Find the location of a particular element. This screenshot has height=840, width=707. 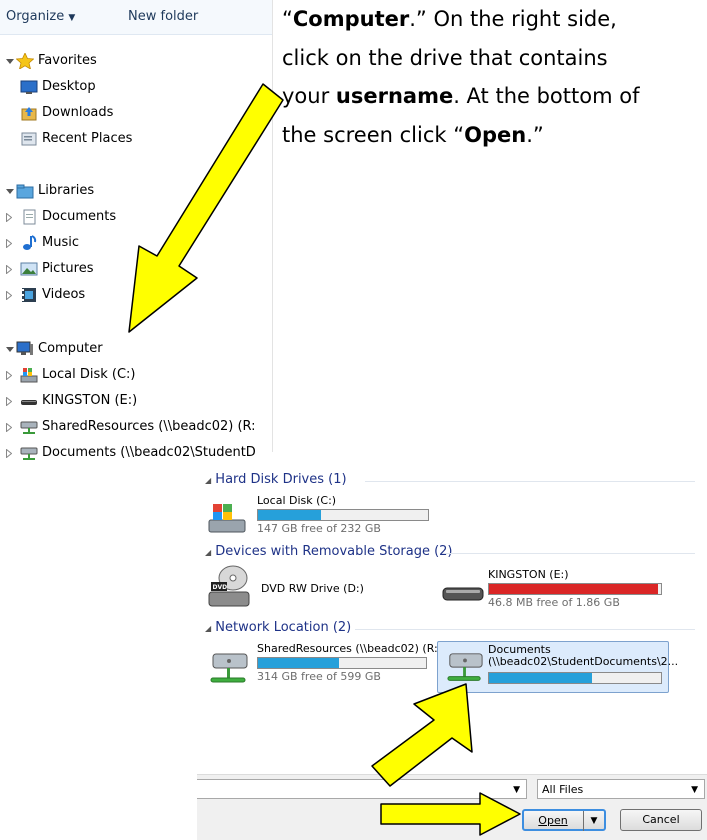

free-space-text: 147 GB free of 232 GB is located at coordinates (319, 528).